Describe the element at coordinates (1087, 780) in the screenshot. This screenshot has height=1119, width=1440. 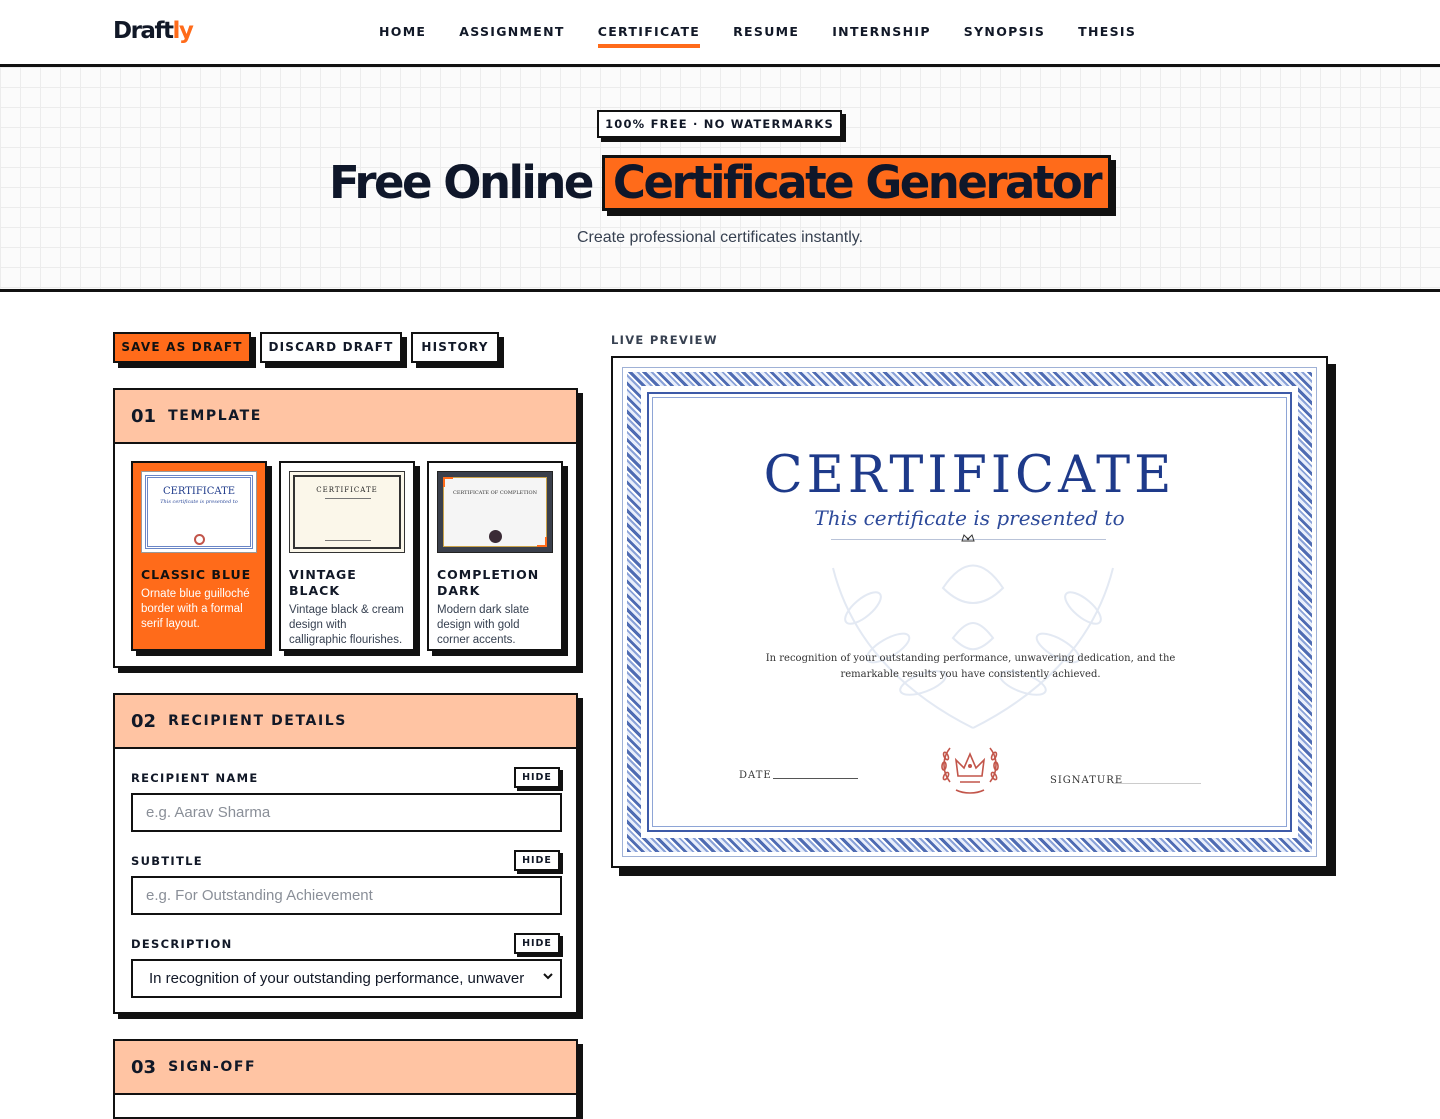
I see `signature-label: SIGNATURE` at that location.